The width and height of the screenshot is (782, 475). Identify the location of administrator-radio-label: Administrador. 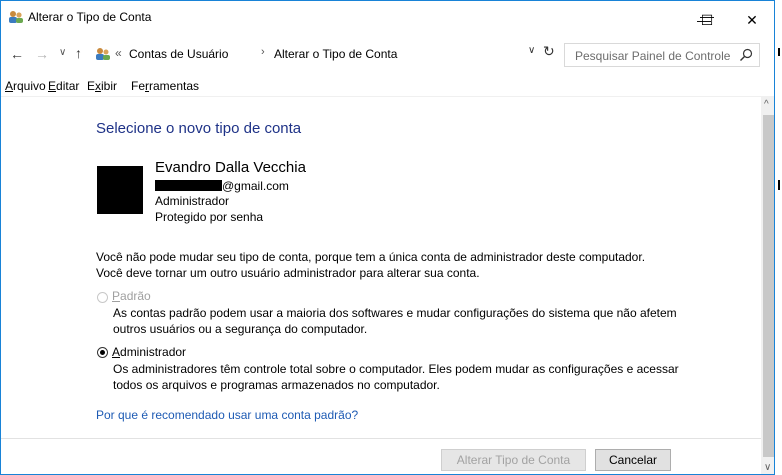
(149, 352).